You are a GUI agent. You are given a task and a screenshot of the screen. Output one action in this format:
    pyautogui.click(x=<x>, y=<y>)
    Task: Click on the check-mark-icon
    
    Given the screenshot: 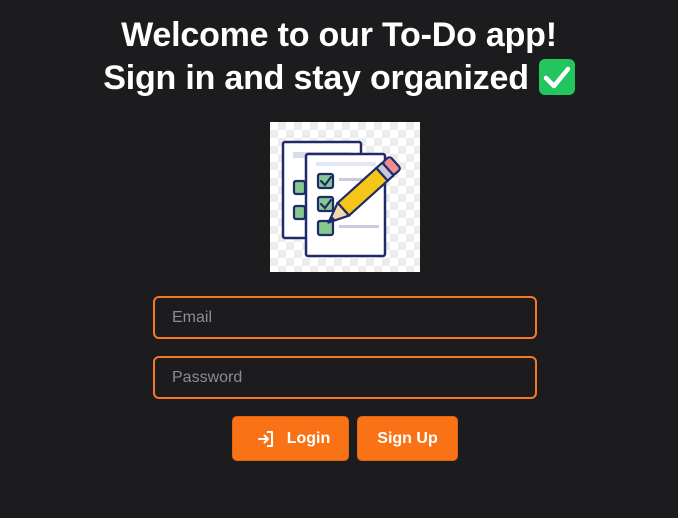 What is the action you would take?
    pyautogui.click(x=556, y=77)
    